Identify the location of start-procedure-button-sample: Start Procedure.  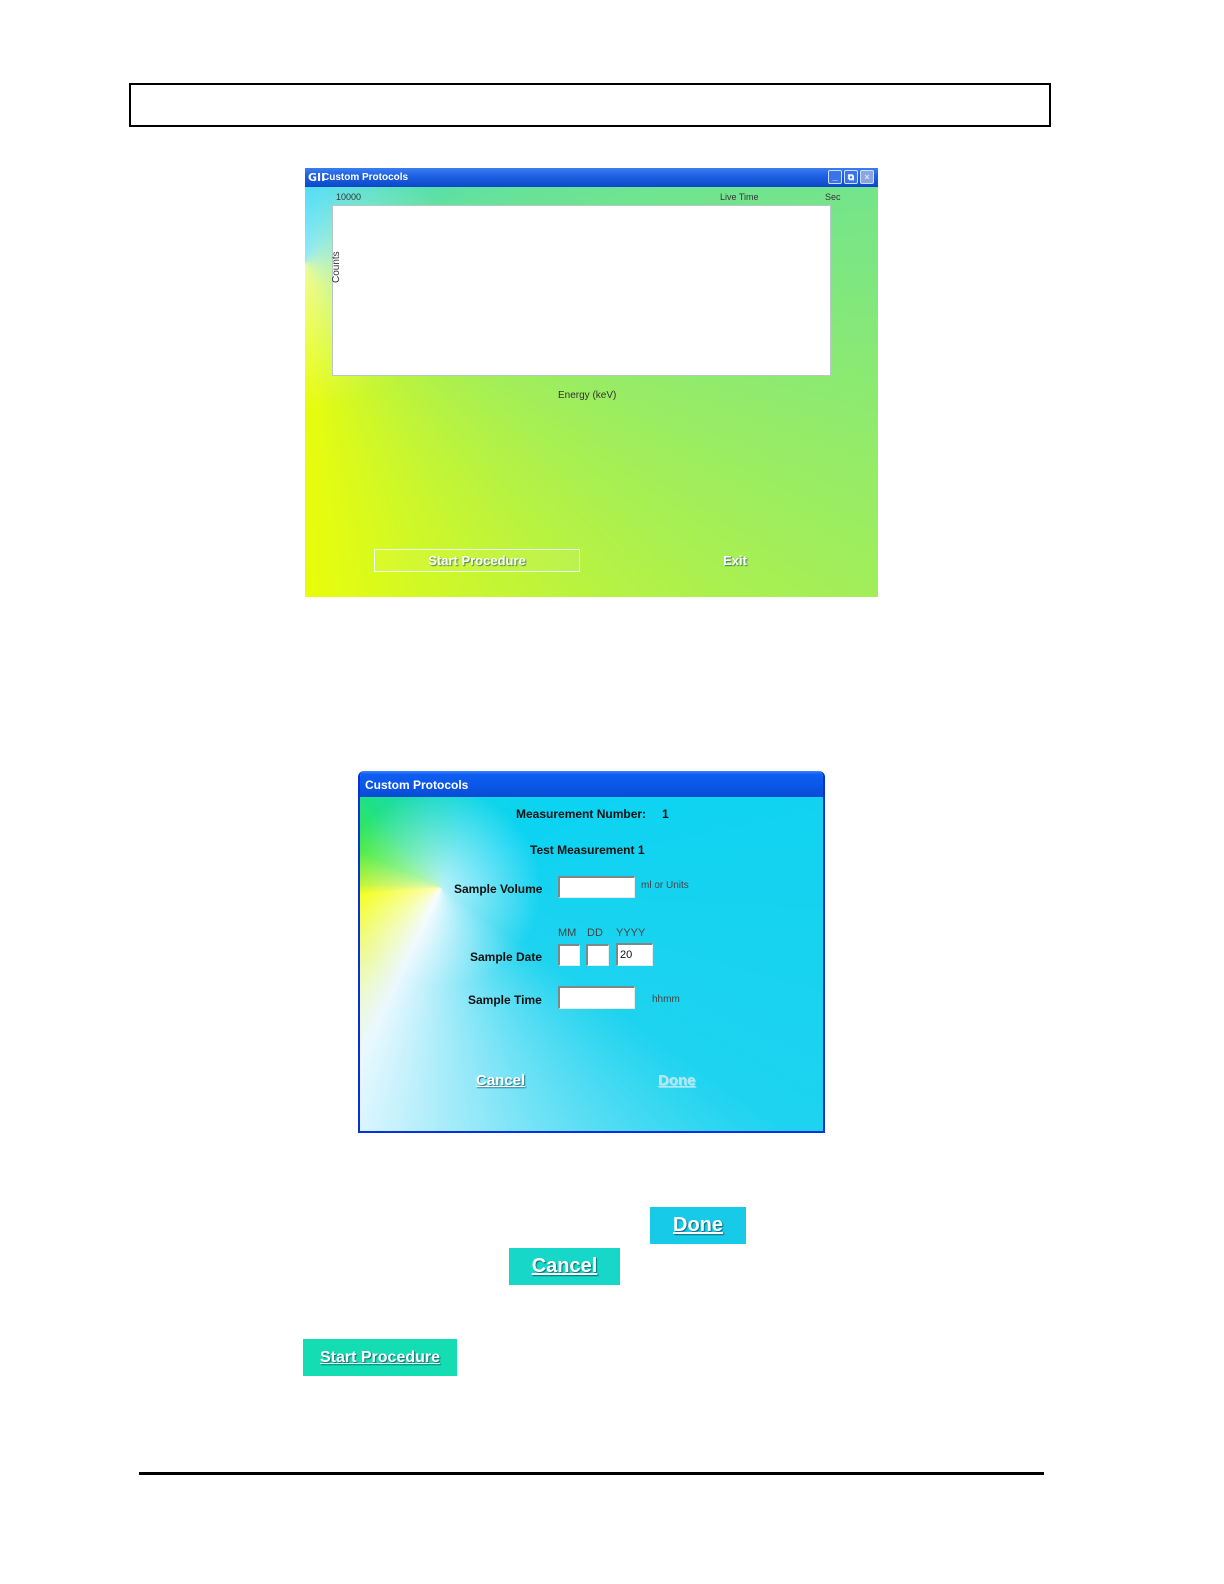
(380, 1357).